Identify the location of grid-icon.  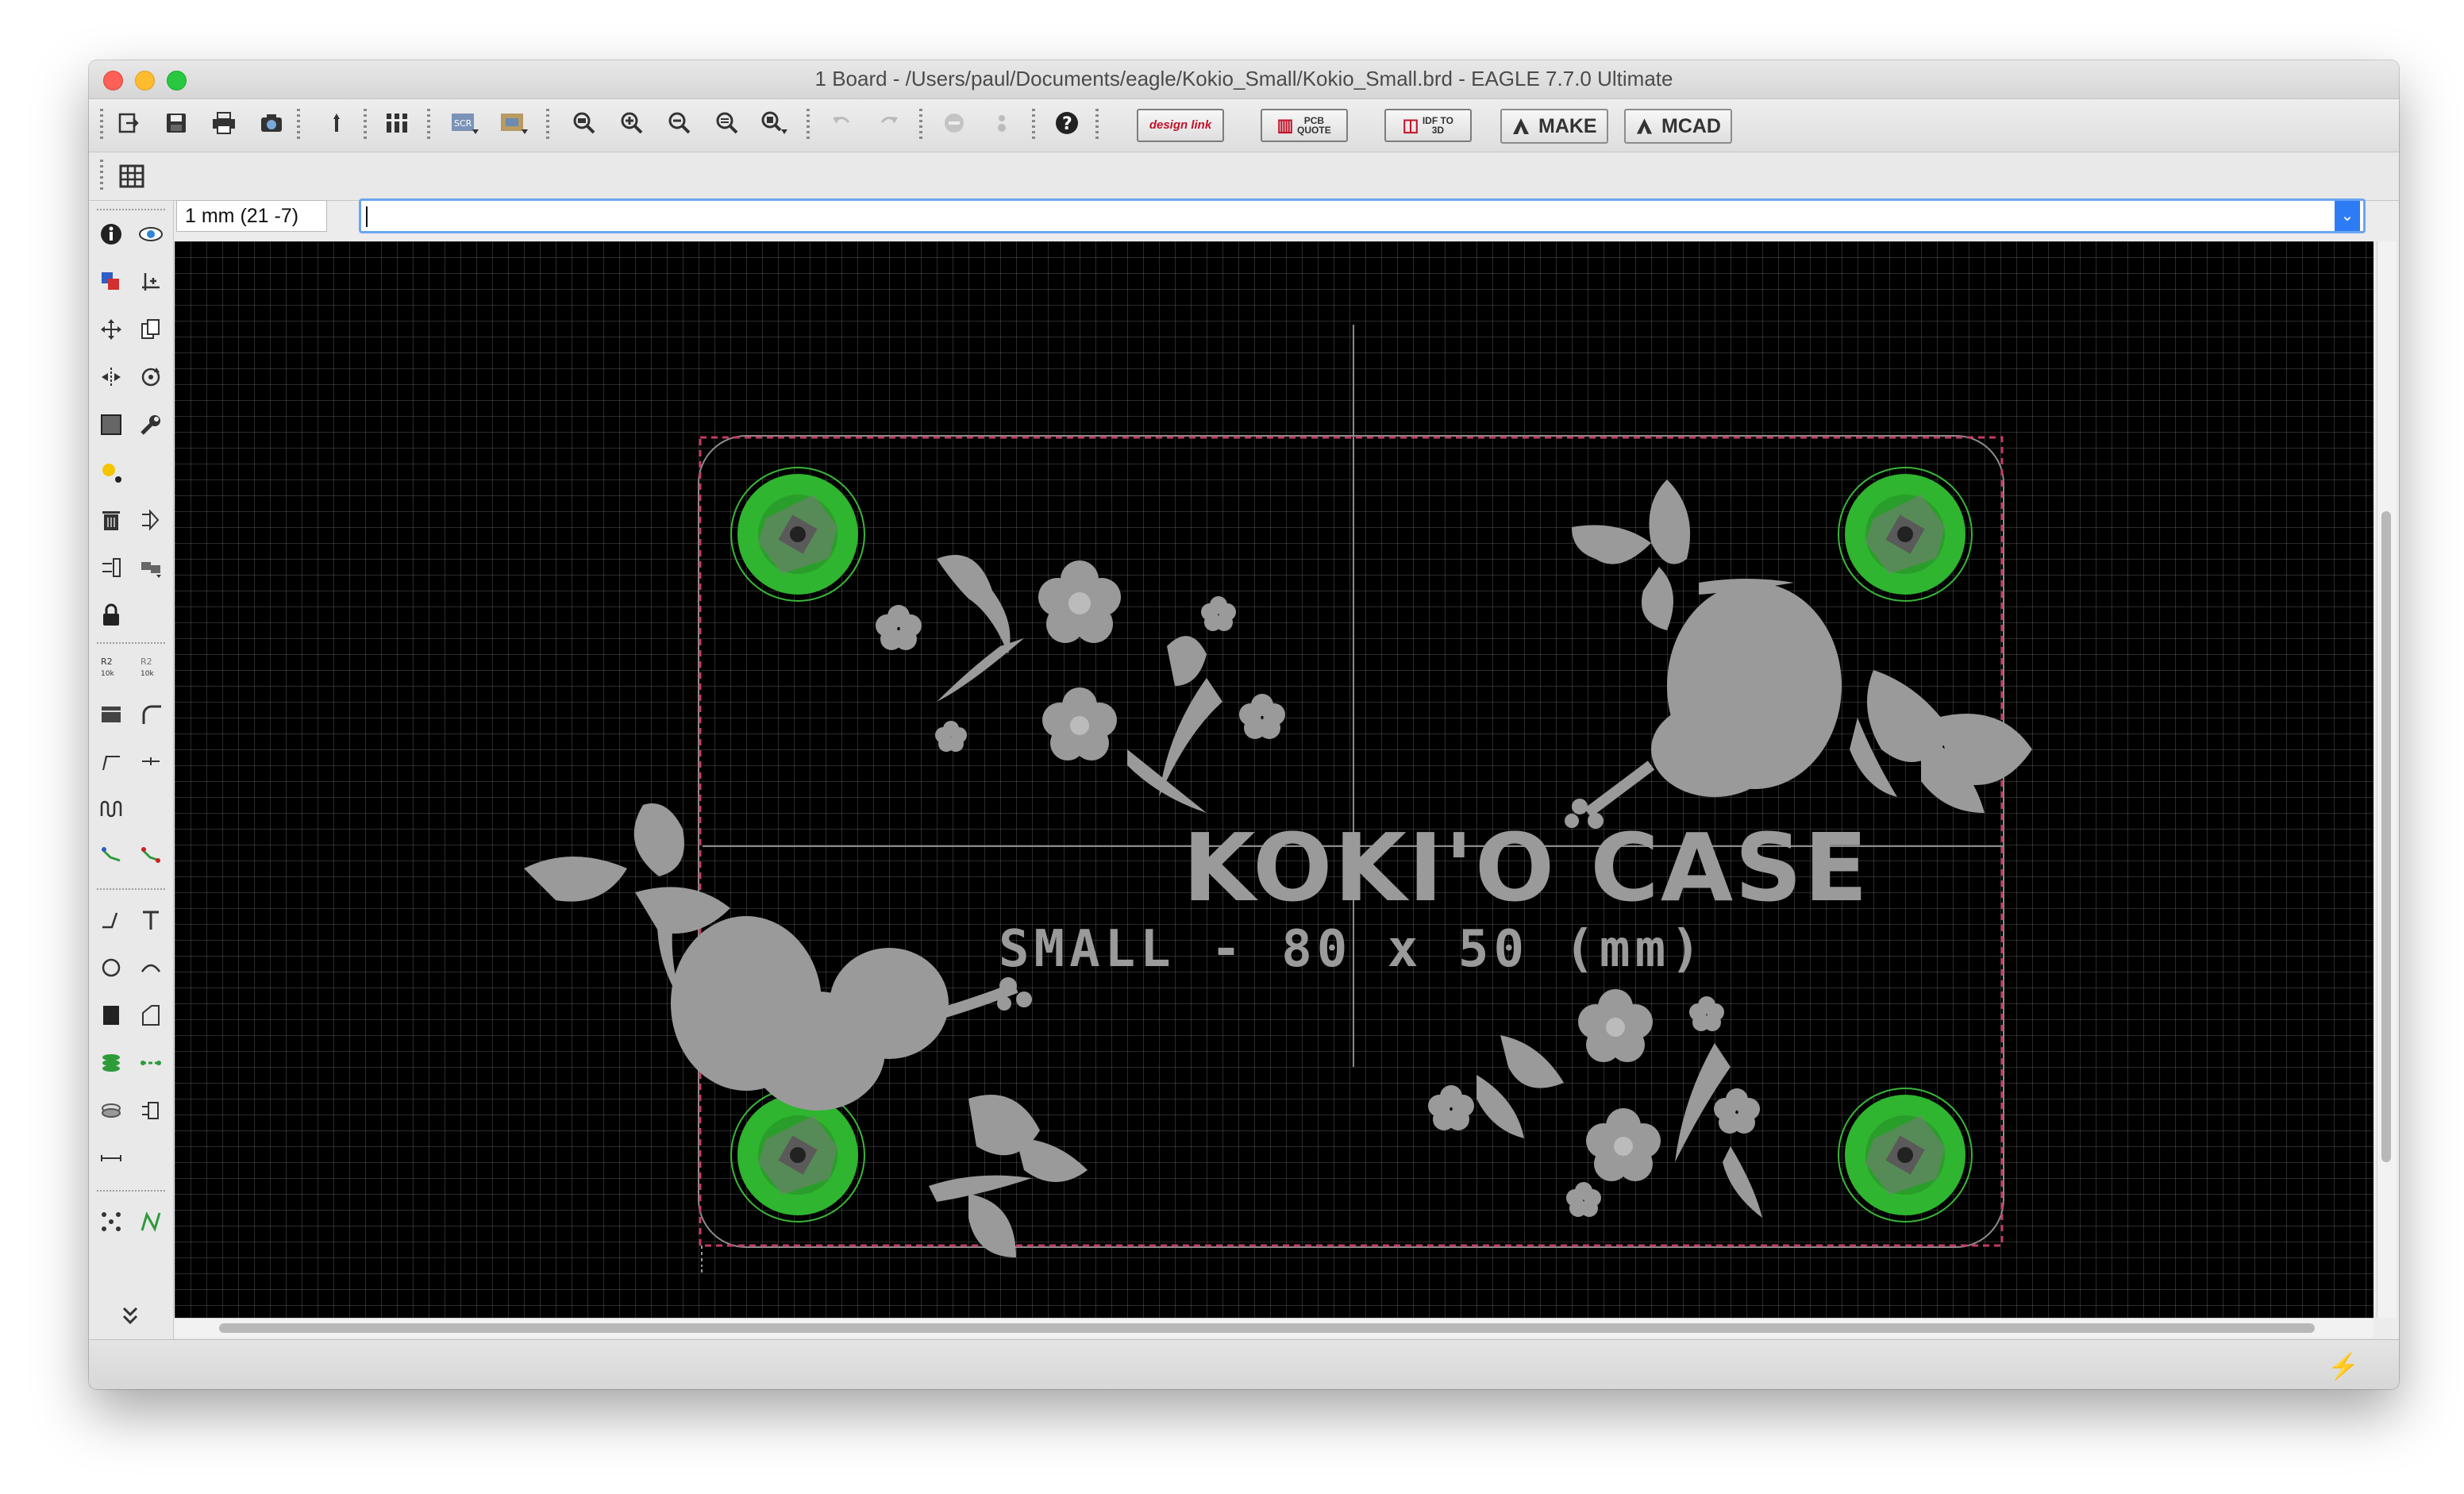
(132, 176).